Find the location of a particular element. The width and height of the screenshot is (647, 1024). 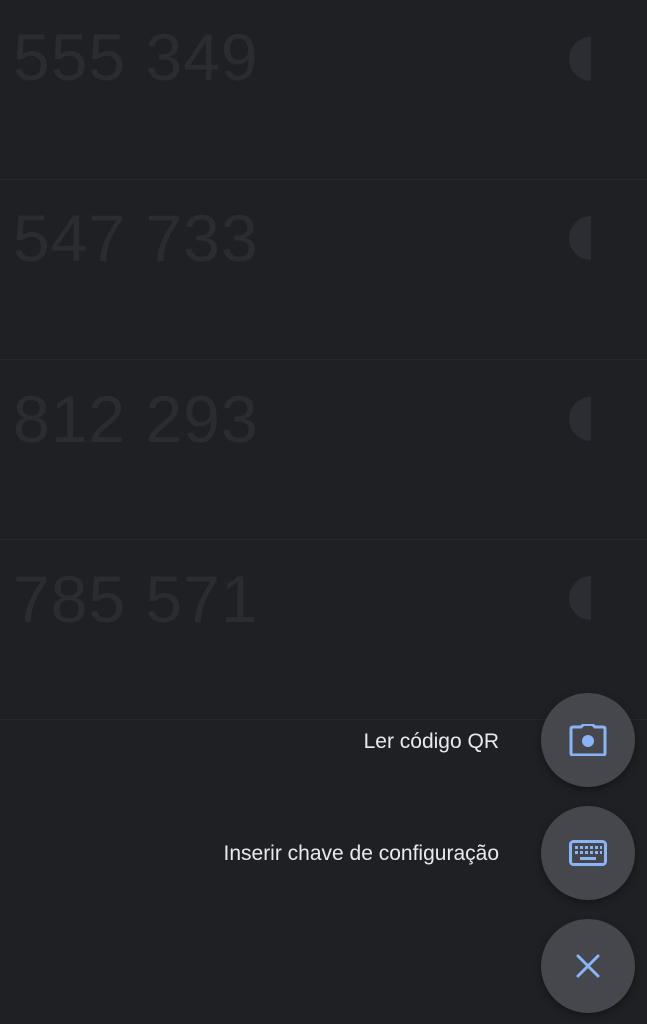

close-icon is located at coordinates (588, 966).